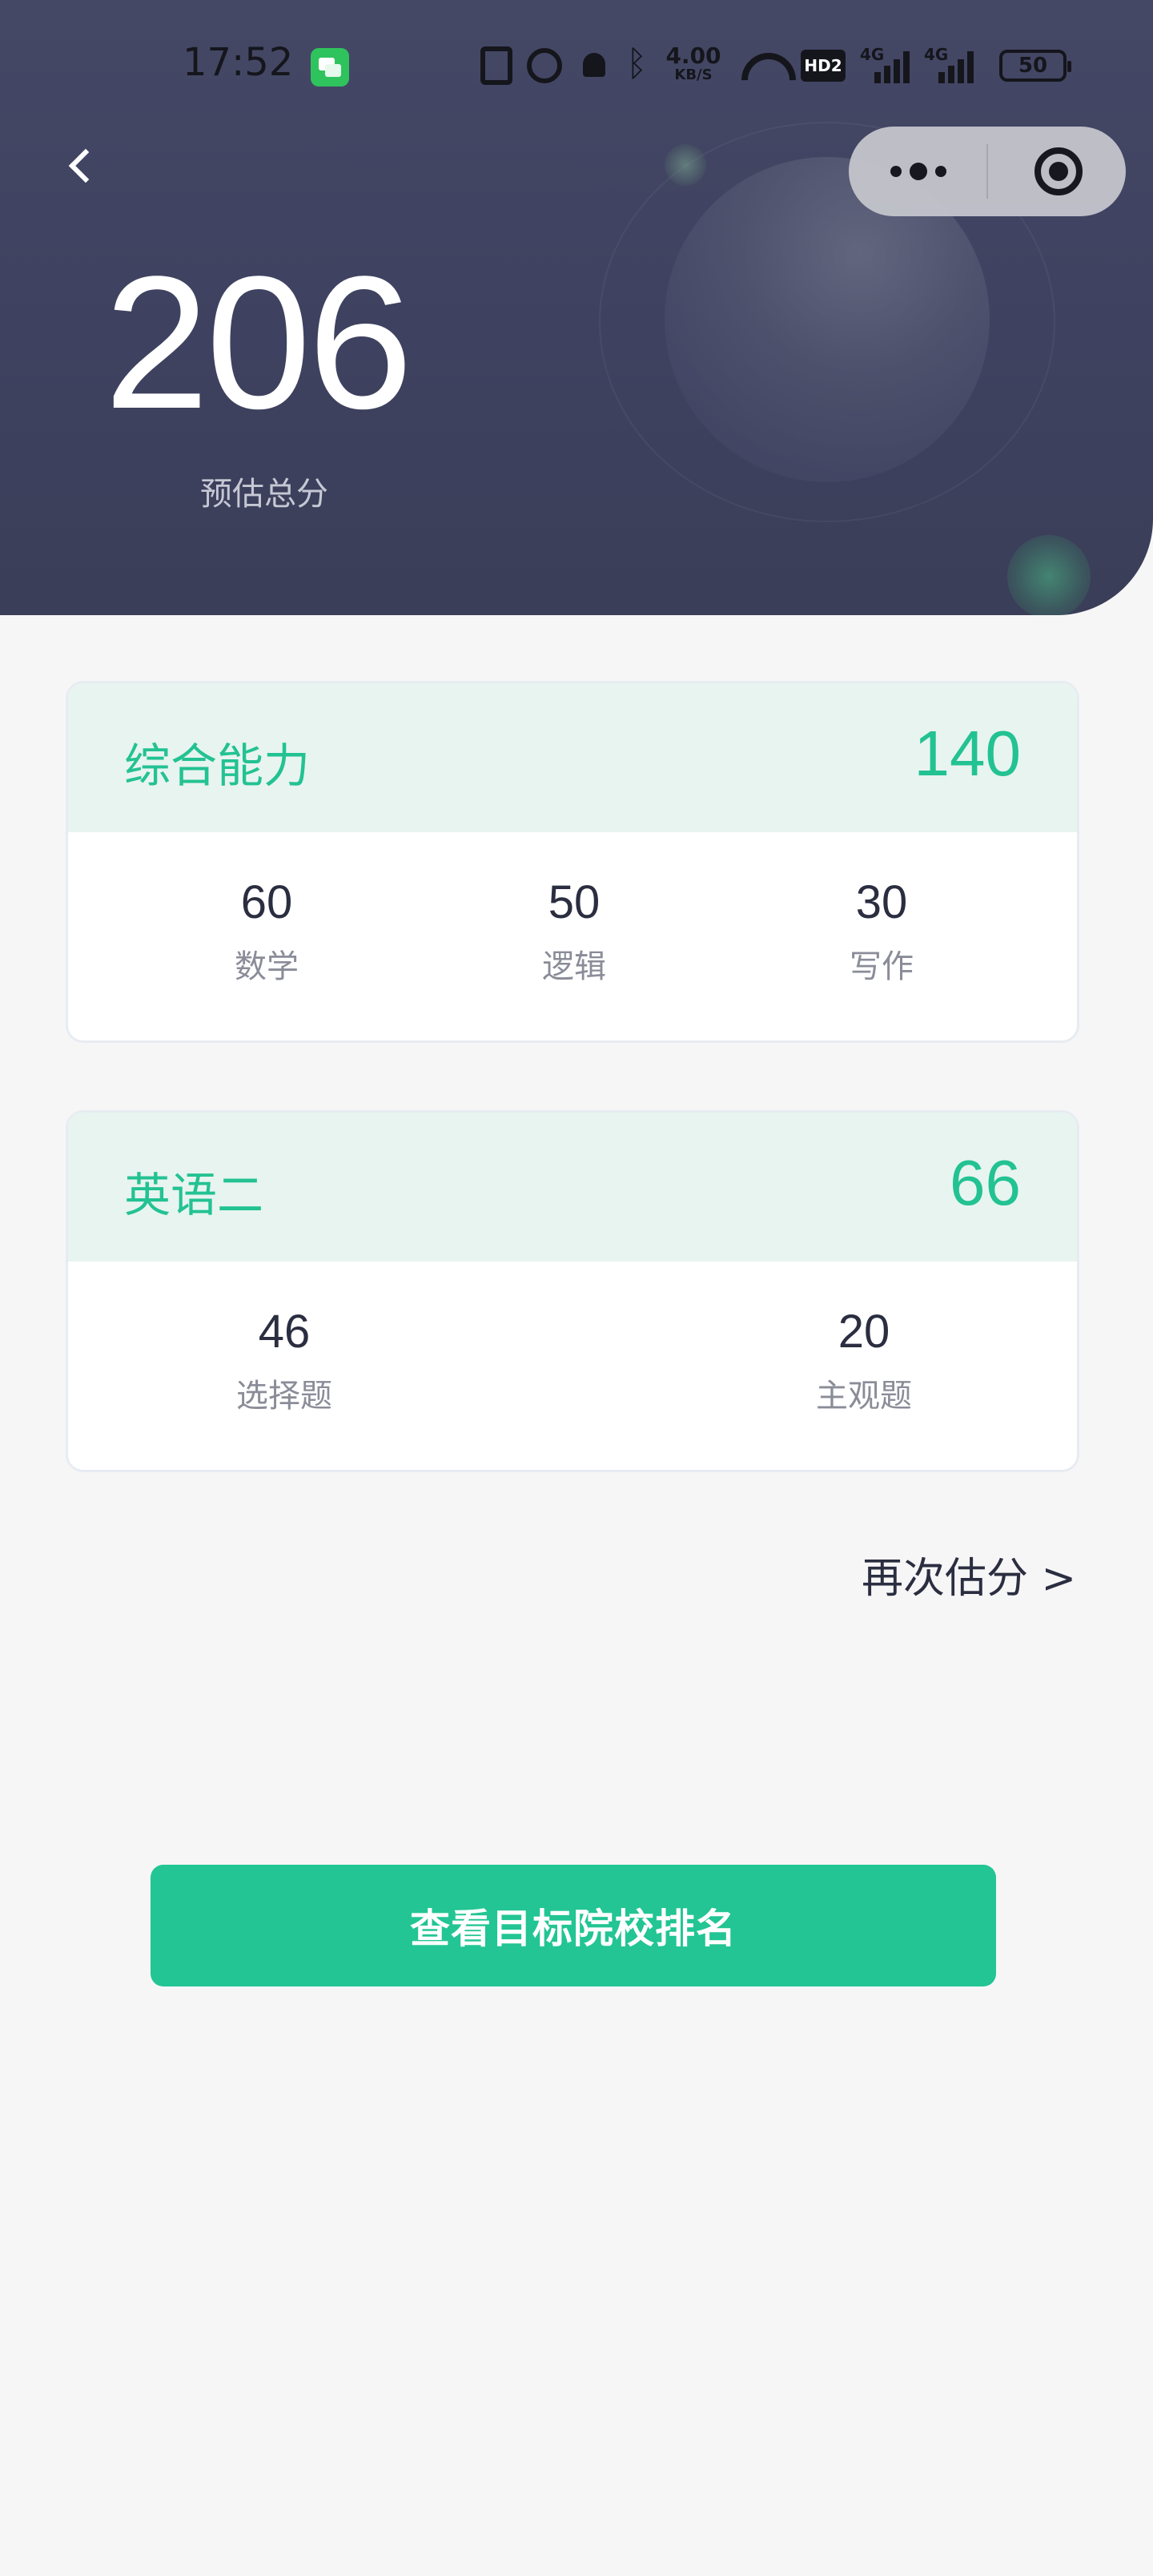 The image size is (1153, 2576). I want to click on item-label: 数学, so click(267, 967).